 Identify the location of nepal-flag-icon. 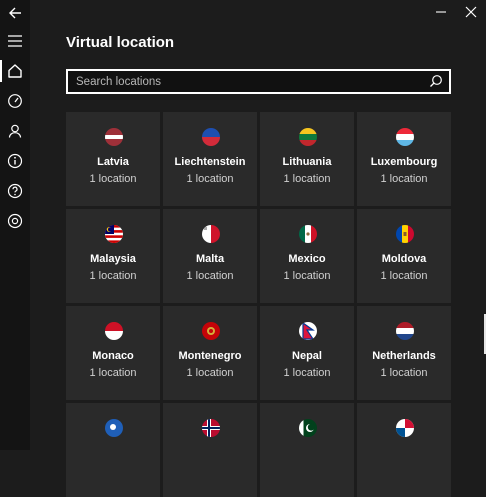
(308, 331).